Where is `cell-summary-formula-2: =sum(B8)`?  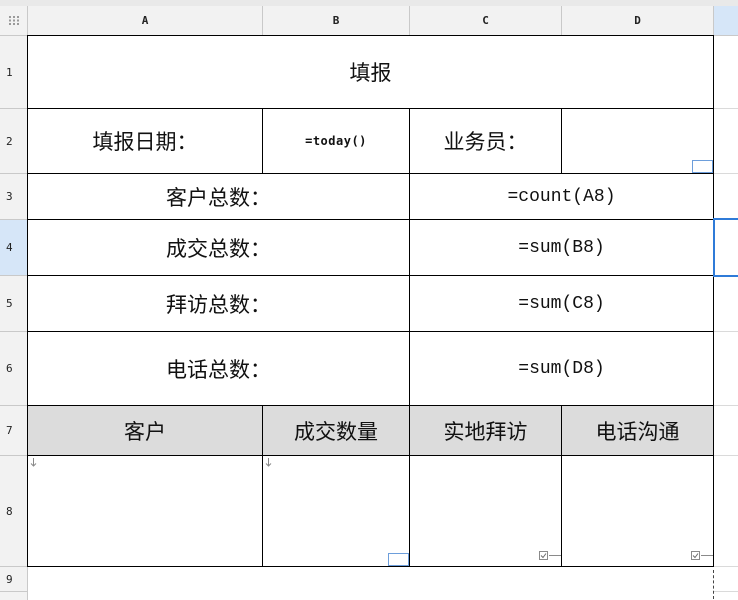 cell-summary-formula-2: =sum(B8) is located at coordinates (561, 247).